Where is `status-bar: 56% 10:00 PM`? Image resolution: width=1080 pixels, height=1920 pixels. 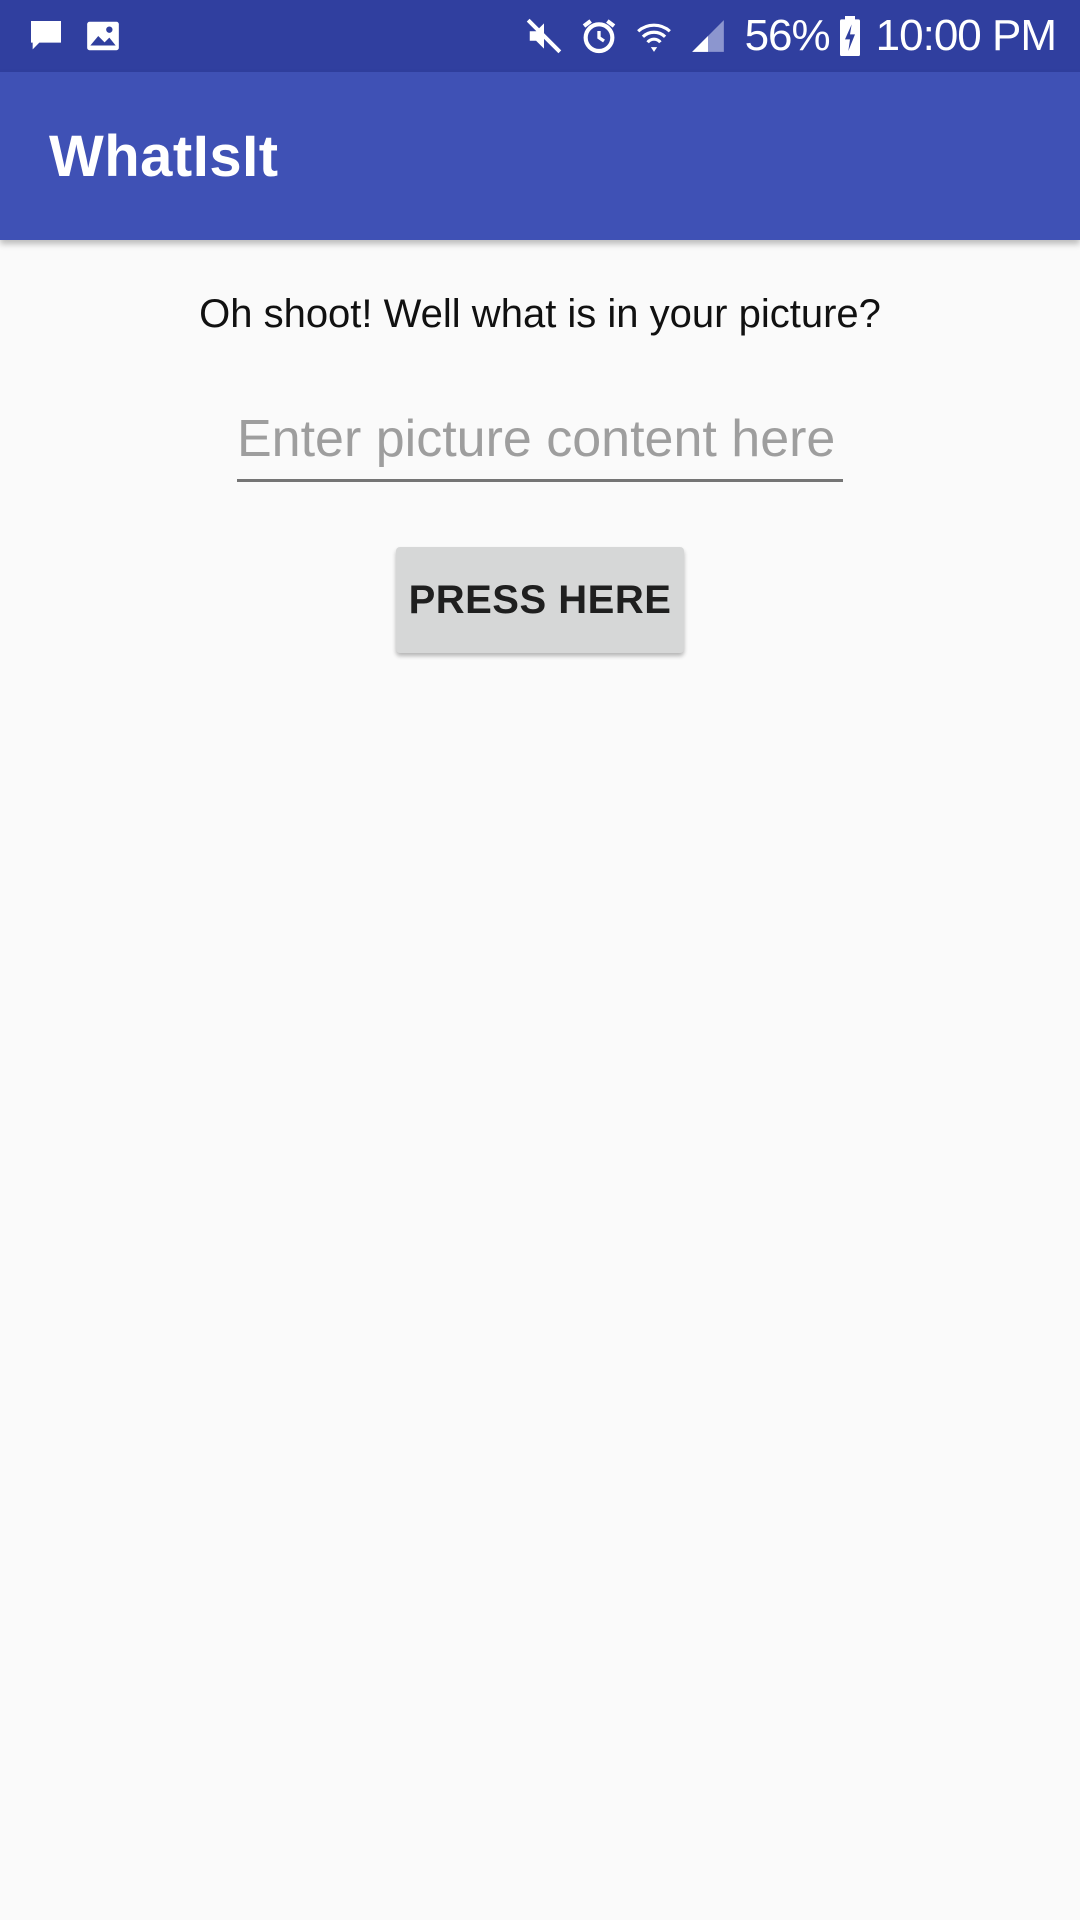
status-bar: 56% 10:00 PM is located at coordinates (540, 36).